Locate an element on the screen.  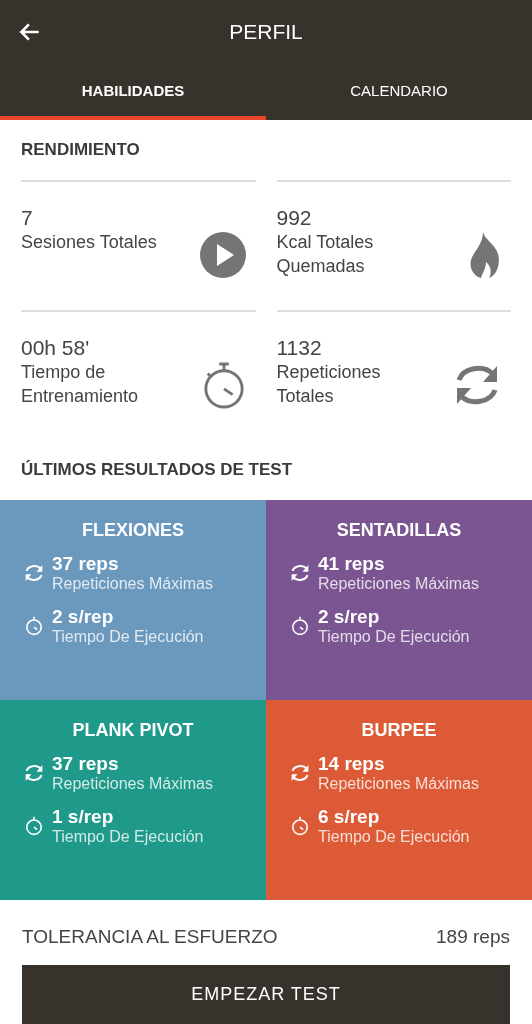
exercise-name: PLANK PIVOT is located at coordinates (133, 730).